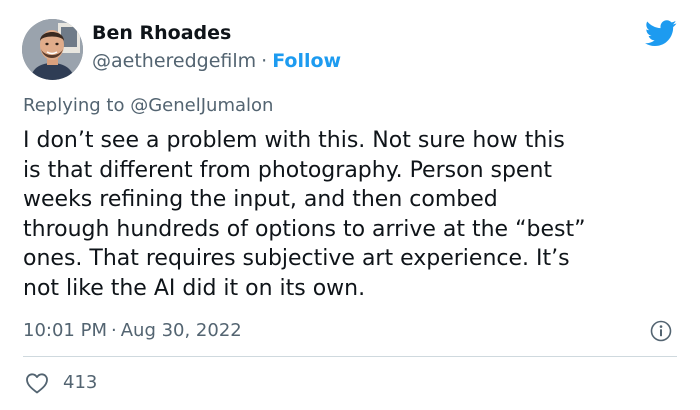 The width and height of the screenshot is (700, 410). I want to click on divider, so click(350, 356).